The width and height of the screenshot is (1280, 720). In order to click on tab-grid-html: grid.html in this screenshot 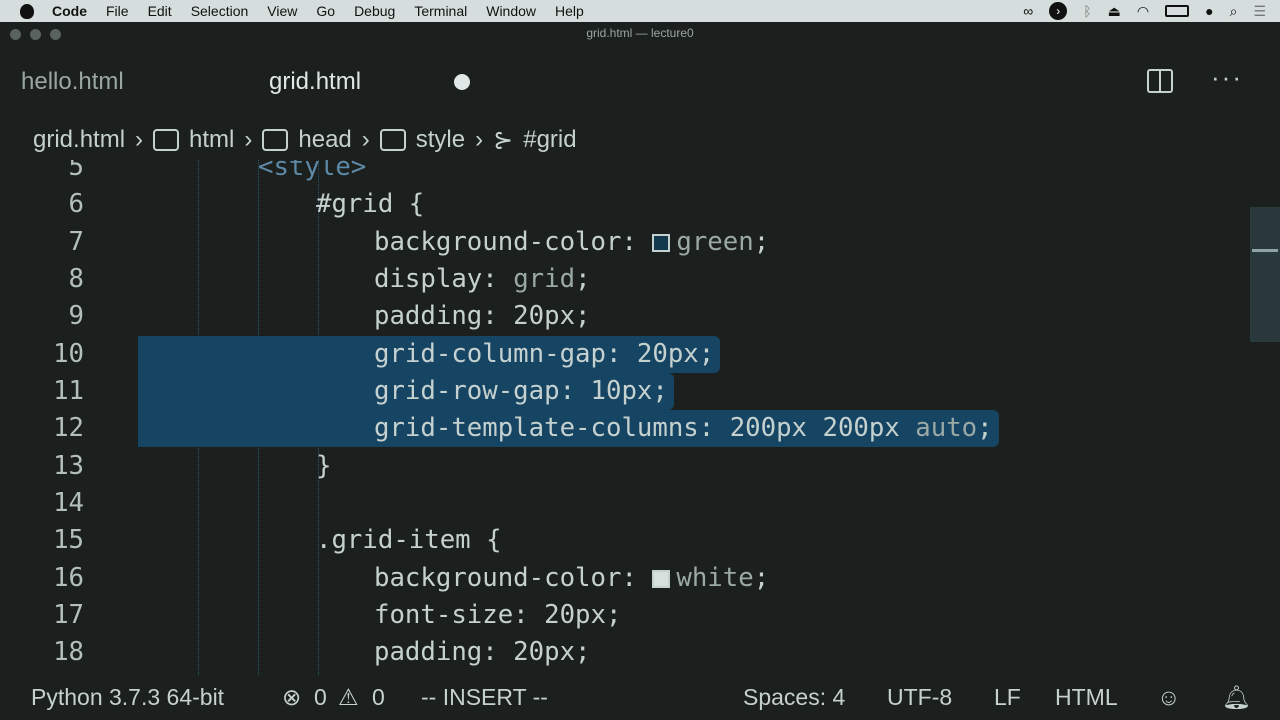, I will do `click(315, 82)`.